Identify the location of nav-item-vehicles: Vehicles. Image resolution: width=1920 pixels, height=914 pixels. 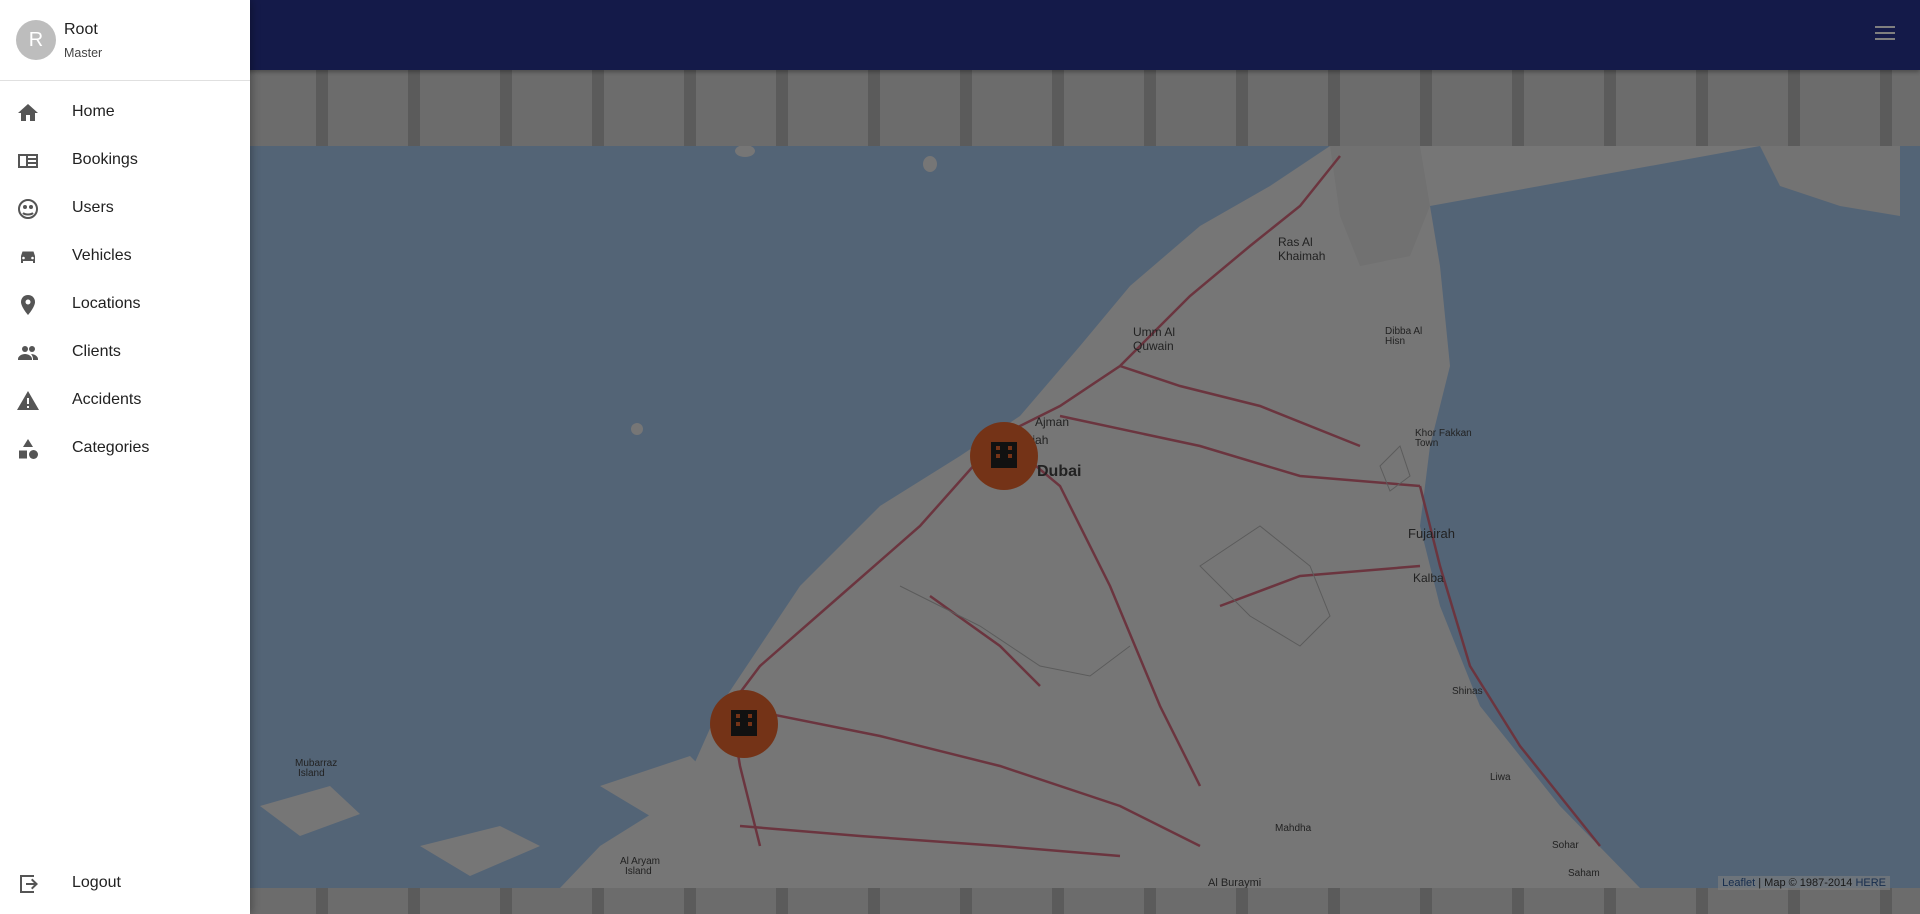
(125, 257).